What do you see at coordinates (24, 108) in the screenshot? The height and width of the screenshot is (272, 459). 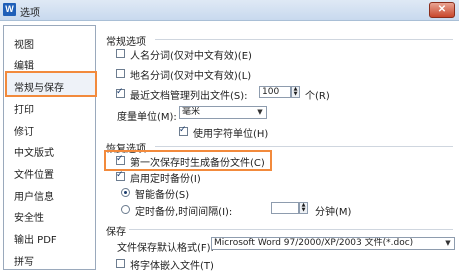 I see `sidebar-item-print: 打印` at bounding box center [24, 108].